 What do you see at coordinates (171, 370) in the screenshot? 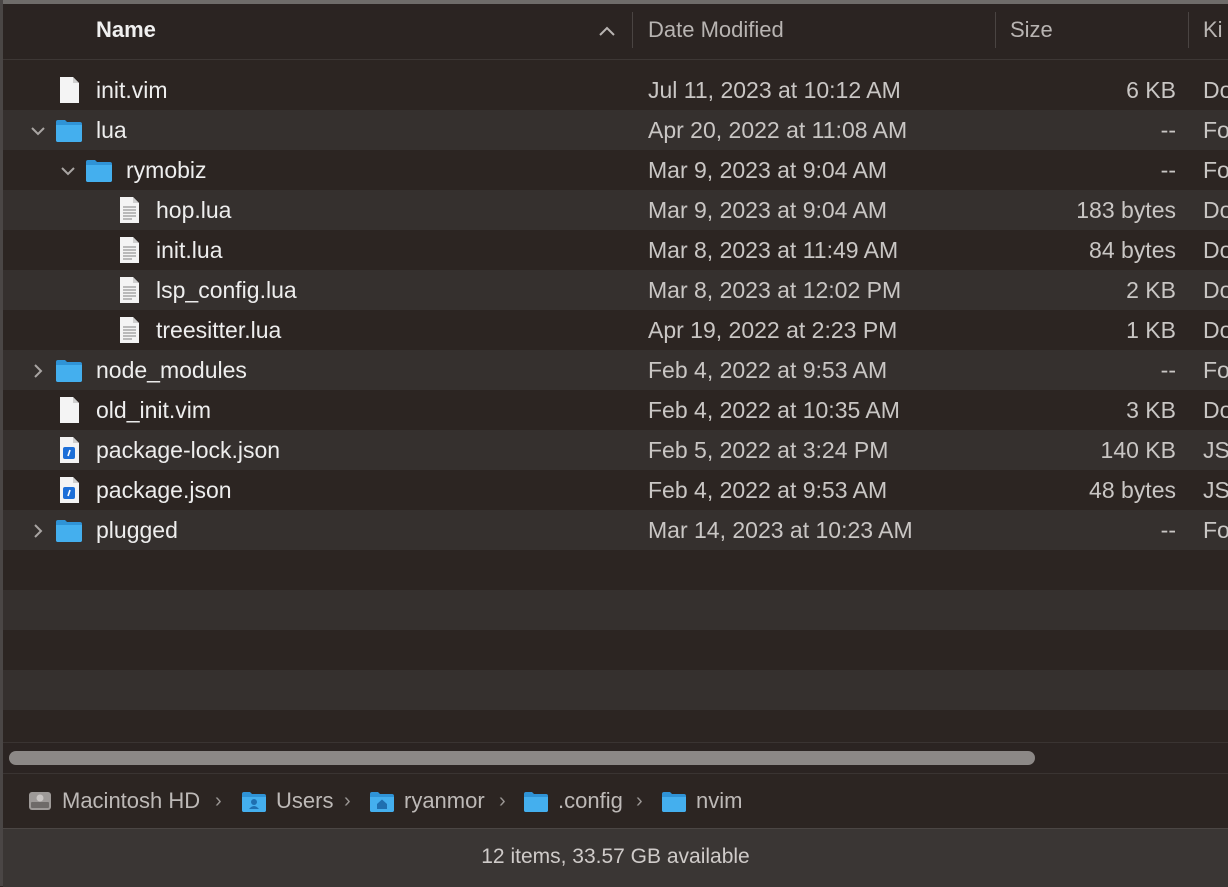
I see `file-name: node_modules` at bounding box center [171, 370].